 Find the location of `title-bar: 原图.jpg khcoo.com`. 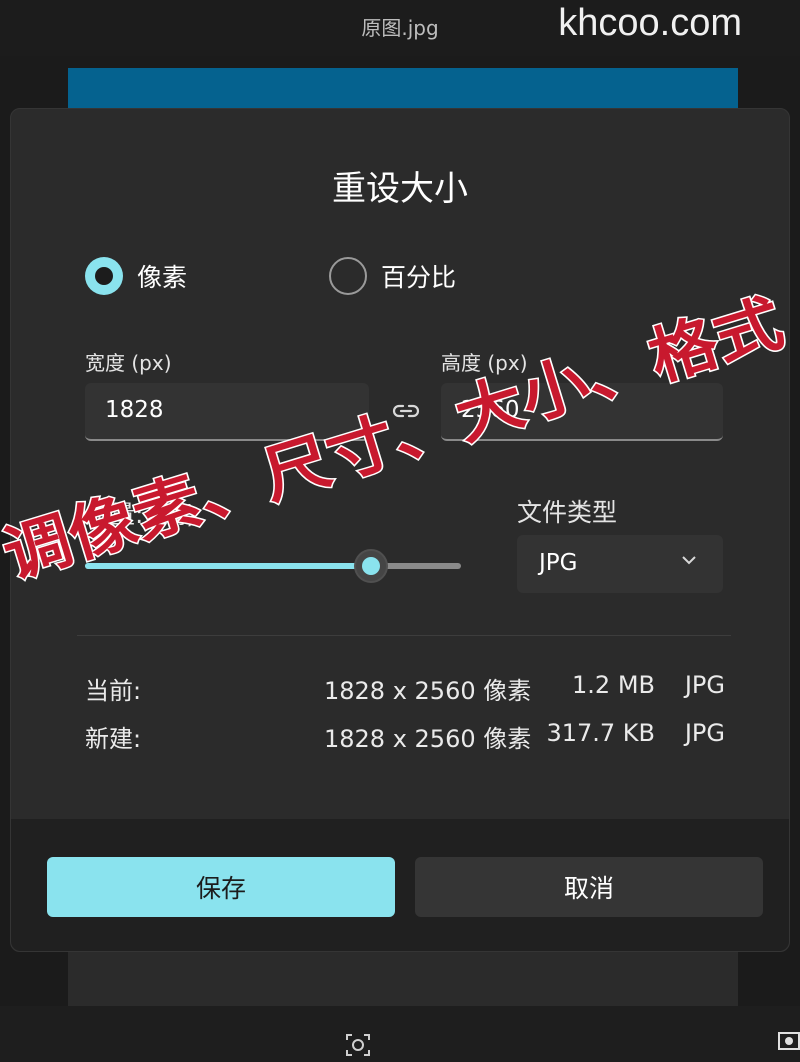

title-bar: 原图.jpg khcoo.com is located at coordinates (400, 28).